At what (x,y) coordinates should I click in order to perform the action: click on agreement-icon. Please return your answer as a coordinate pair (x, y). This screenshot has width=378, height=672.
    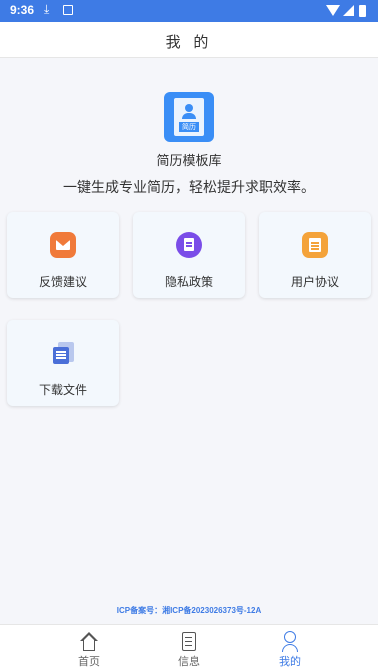
    Looking at the image, I should click on (315, 245).